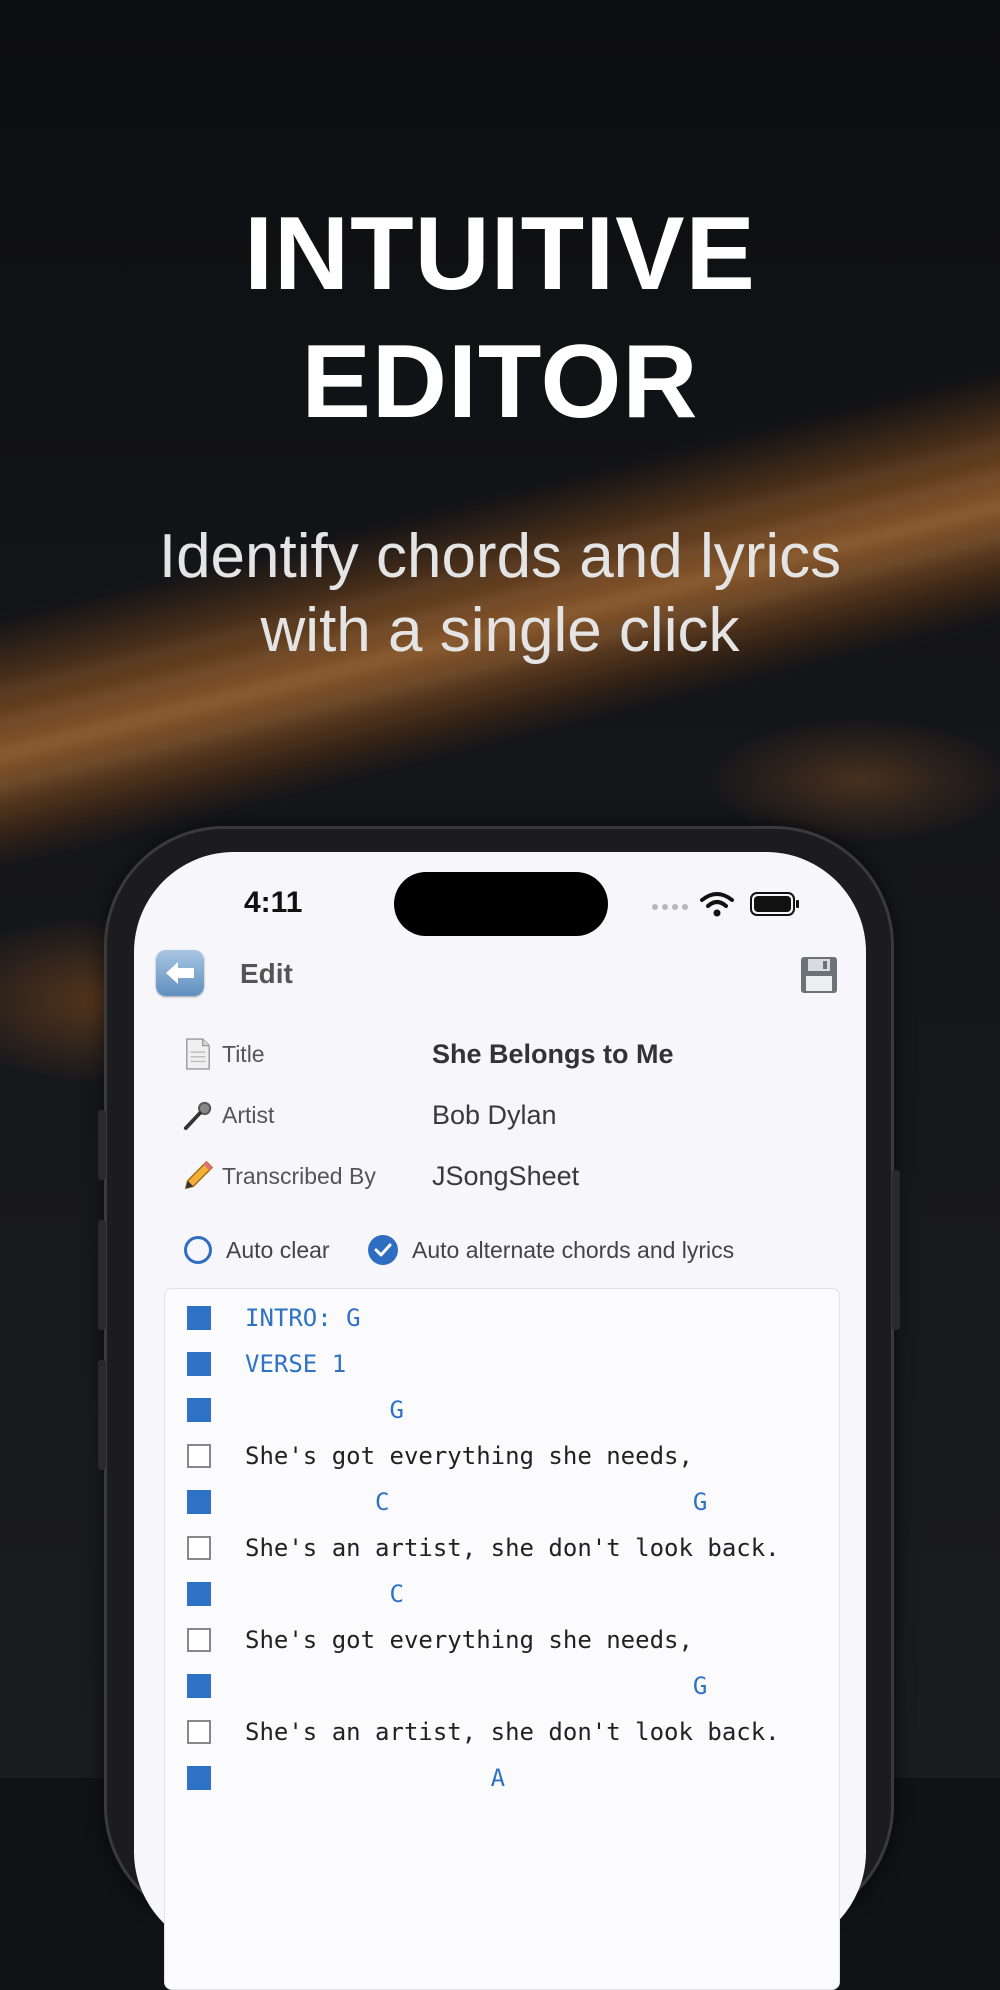 Image resolution: width=1000 pixels, height=1990 pixels. Describe the element at coordinates (198, 1115) in the screenshot. I see `microphone-icon` at that location.